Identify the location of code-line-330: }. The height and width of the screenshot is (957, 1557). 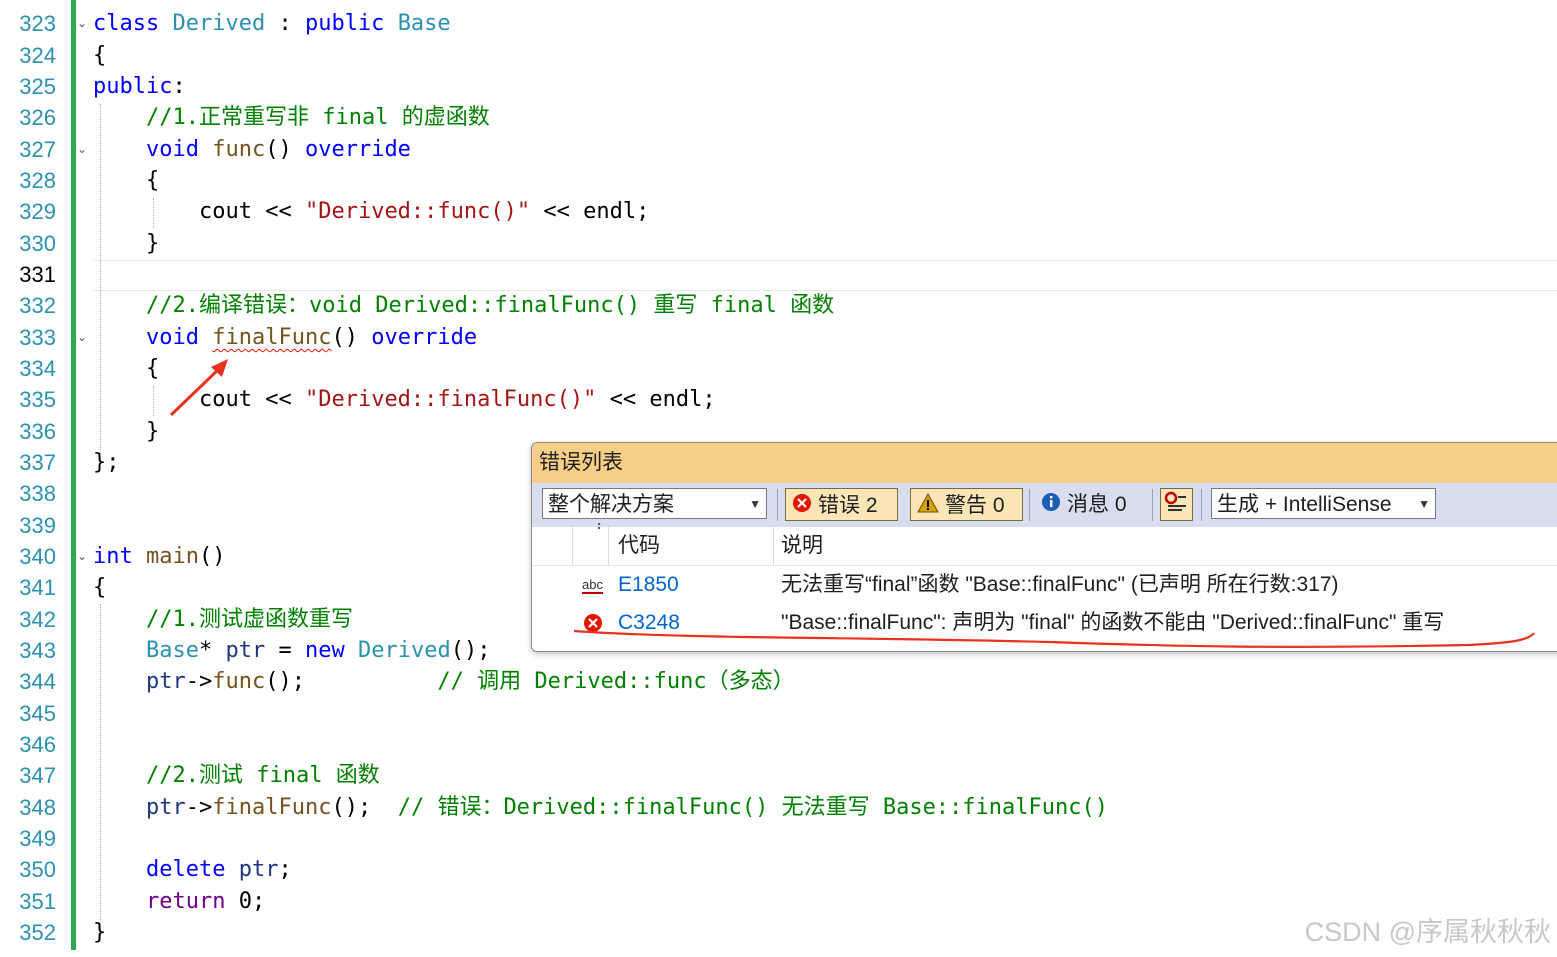
(152, 243).